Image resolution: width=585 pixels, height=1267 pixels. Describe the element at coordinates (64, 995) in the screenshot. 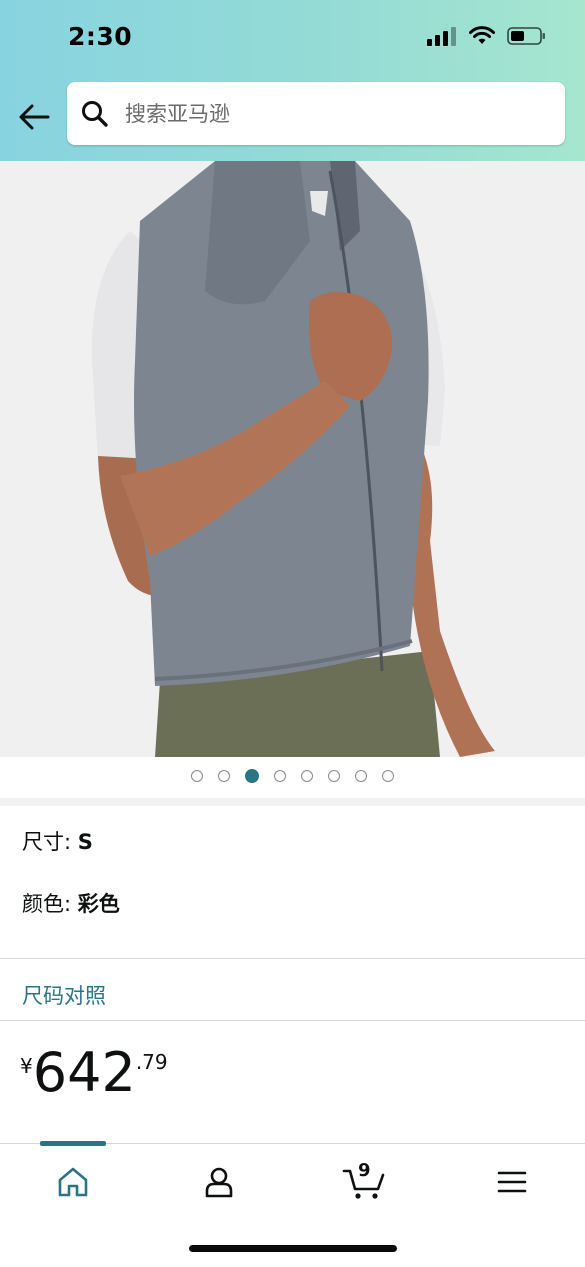

I see `size-chart-link: 尺码对照` at that location.